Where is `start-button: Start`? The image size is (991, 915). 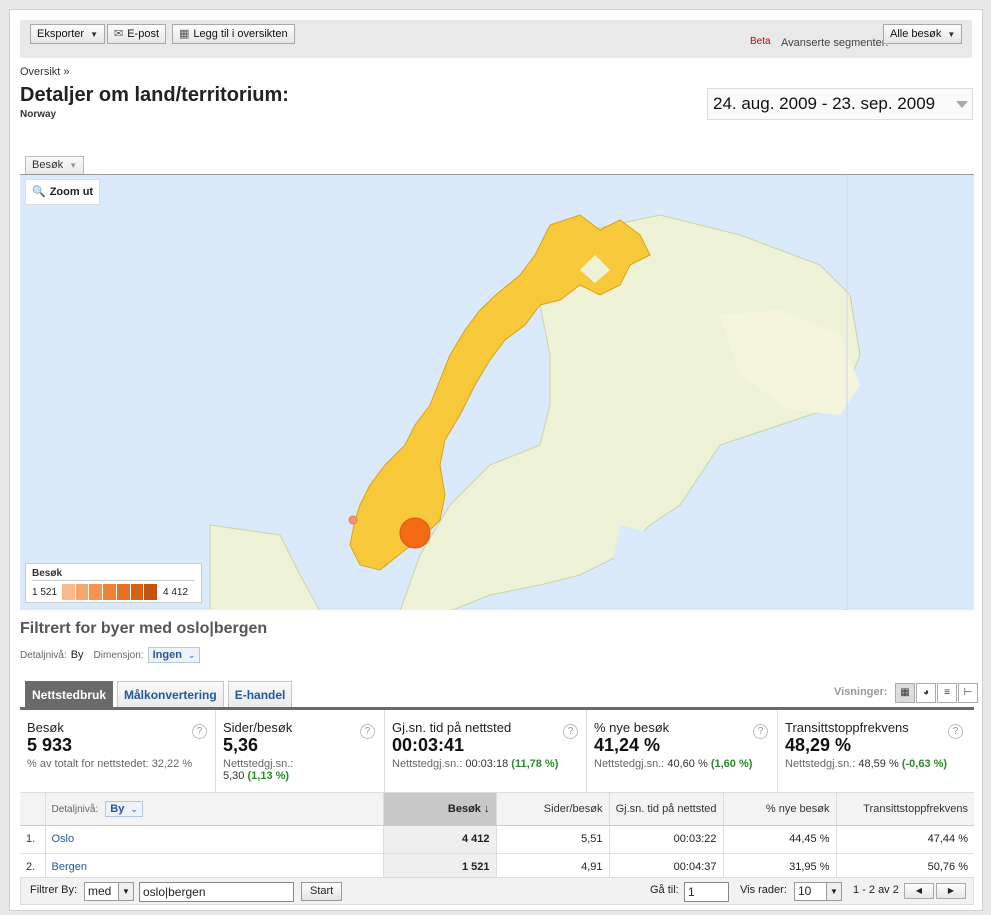
start-button: Start is located at coordinates (322, 891).